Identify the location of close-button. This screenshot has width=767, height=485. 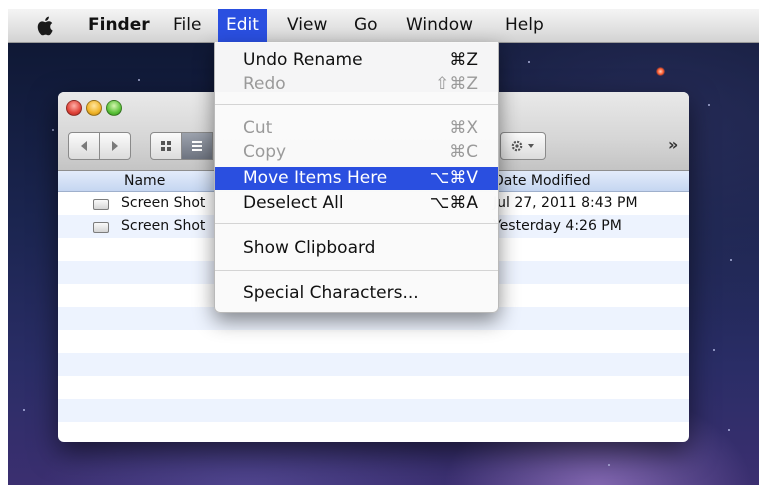
(74, 108).